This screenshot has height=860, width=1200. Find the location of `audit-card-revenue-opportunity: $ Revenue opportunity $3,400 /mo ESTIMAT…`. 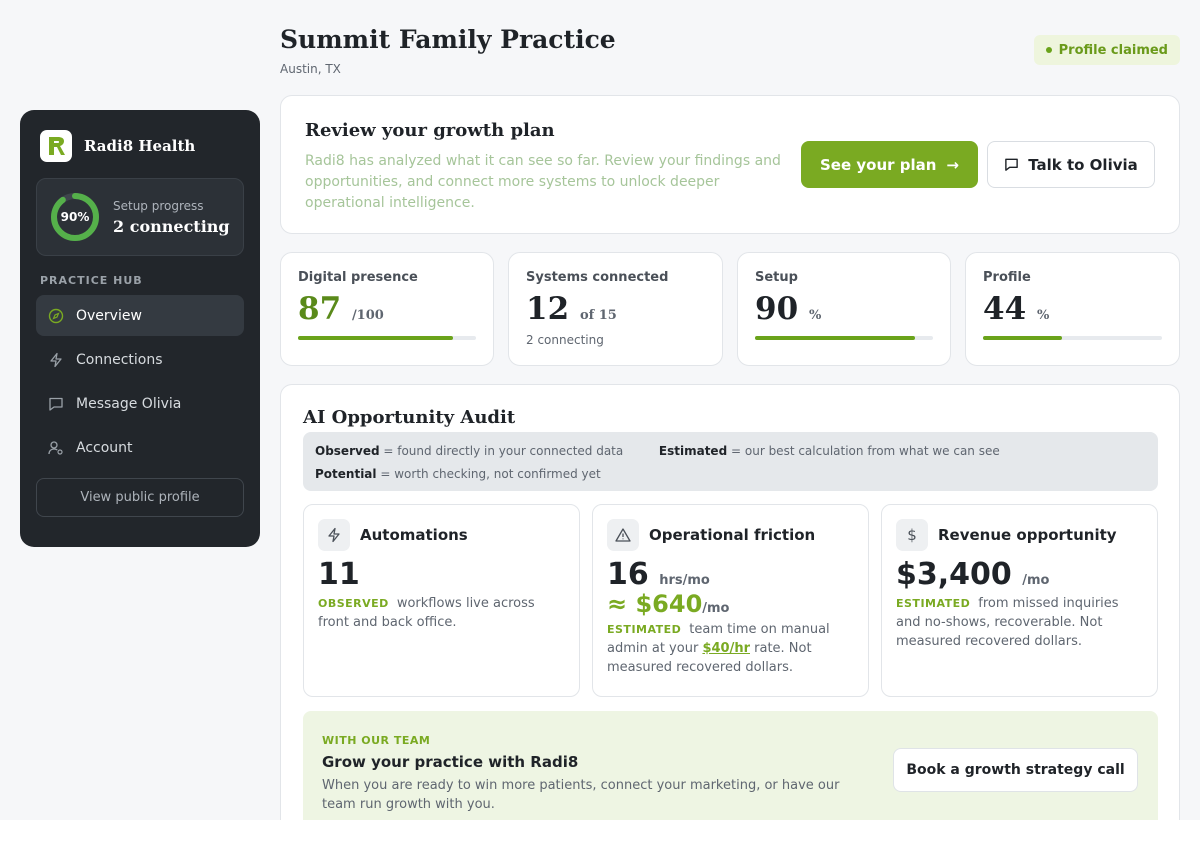

audit-card-revenue-opportunity: $ Revenue opportunity $3,400 /mo ESTIMAT… is located at coordinates (1019, 600).